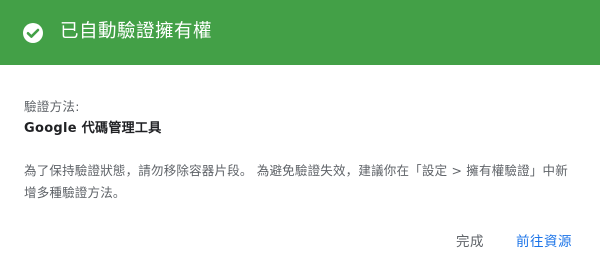 The height and width of the screenshot is (271, 600). Describe the element at coordinates (93, 128) in the screenshot. I see `verification-method-value: Google 代碼管理工具` at that location.